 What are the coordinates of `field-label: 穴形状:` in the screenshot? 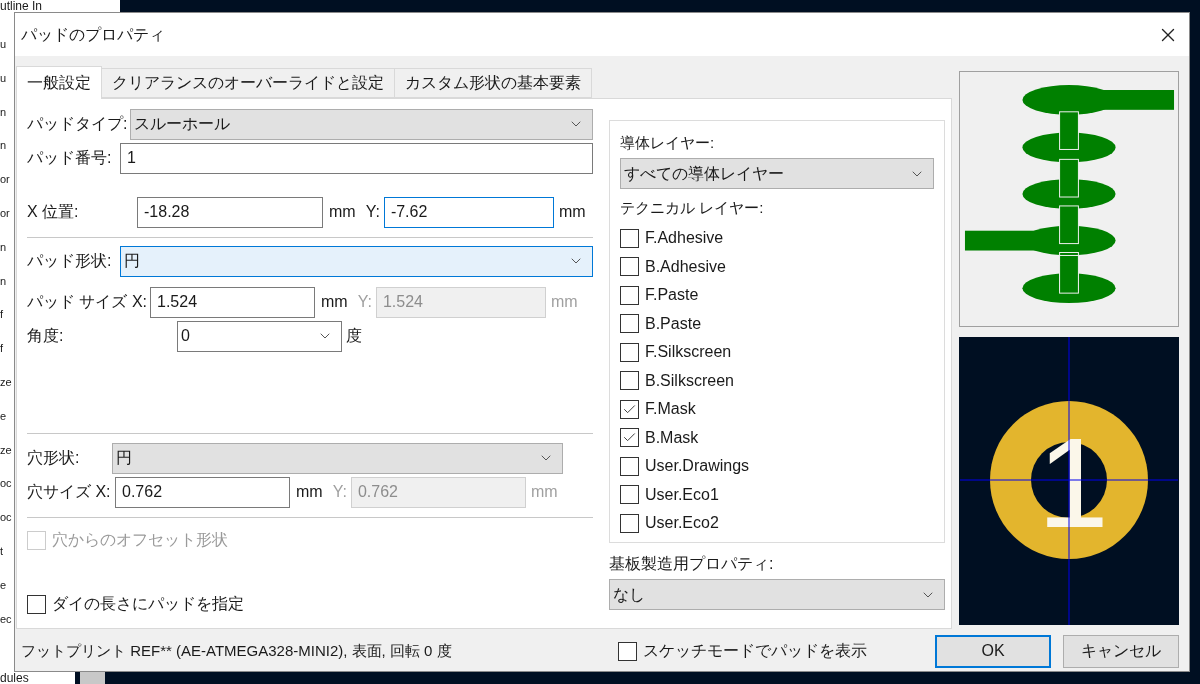 It's located at (54, 458).